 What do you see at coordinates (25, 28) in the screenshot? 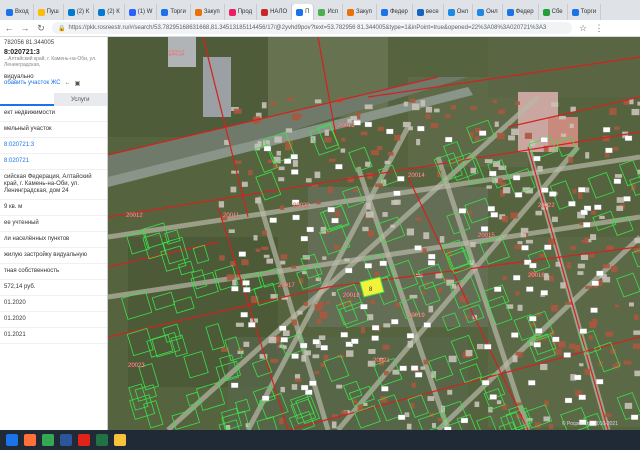
I see `forward-icon: →` at bounding box center [25, 28].